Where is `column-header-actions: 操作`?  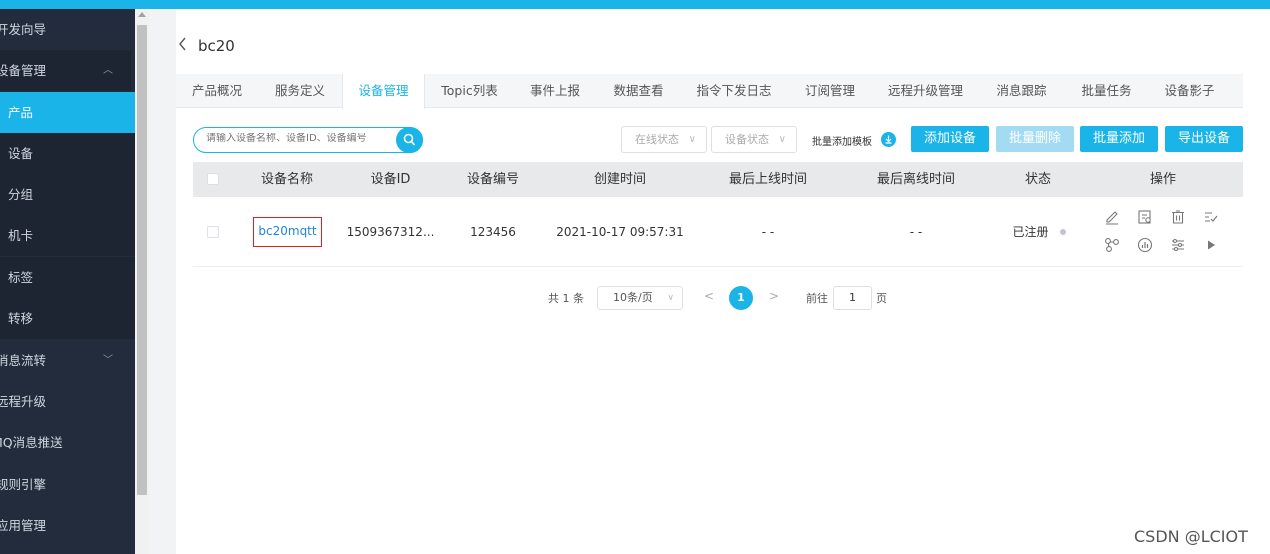
column-header-actions: 操作 is located at coordinates (1162, 179).